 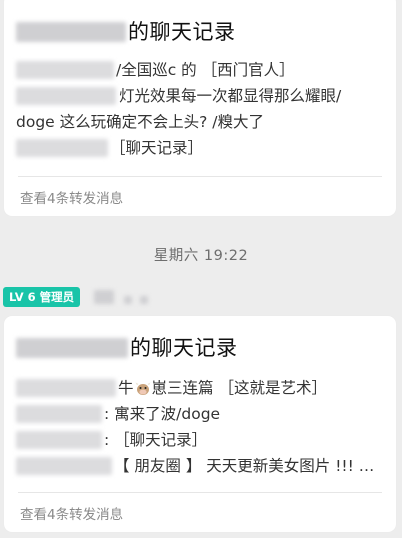 I want to click on message-preview-text: : ［聊天记录］, so click(x=156, y=440).